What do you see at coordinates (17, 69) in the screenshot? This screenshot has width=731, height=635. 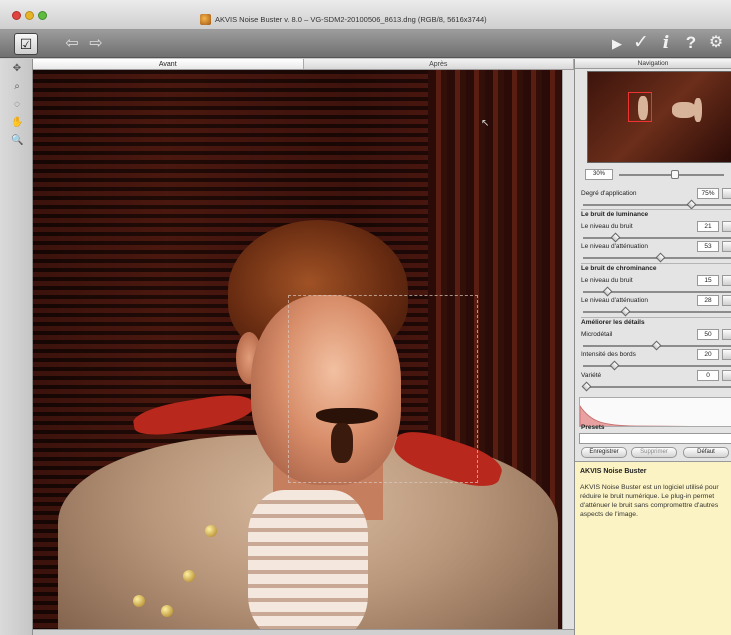 I see `hand-tool-icon: ✥` at bounding box center [17, 69].